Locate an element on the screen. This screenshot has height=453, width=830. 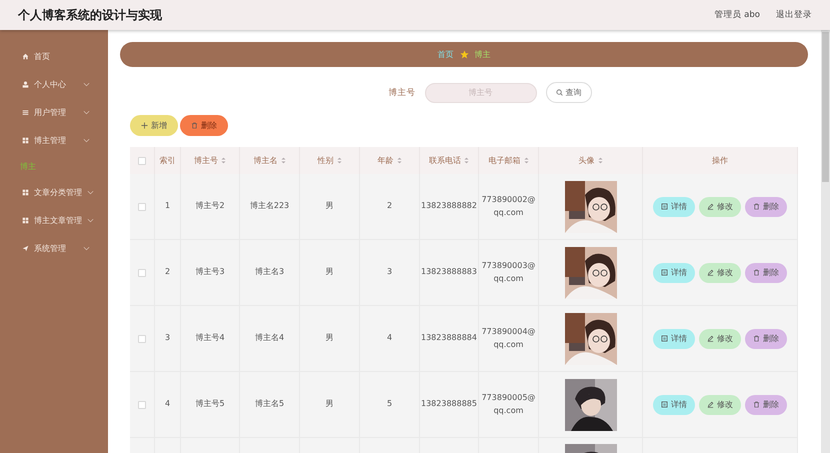
table-cell: 13823888882 is located at coordinates (449, 207).